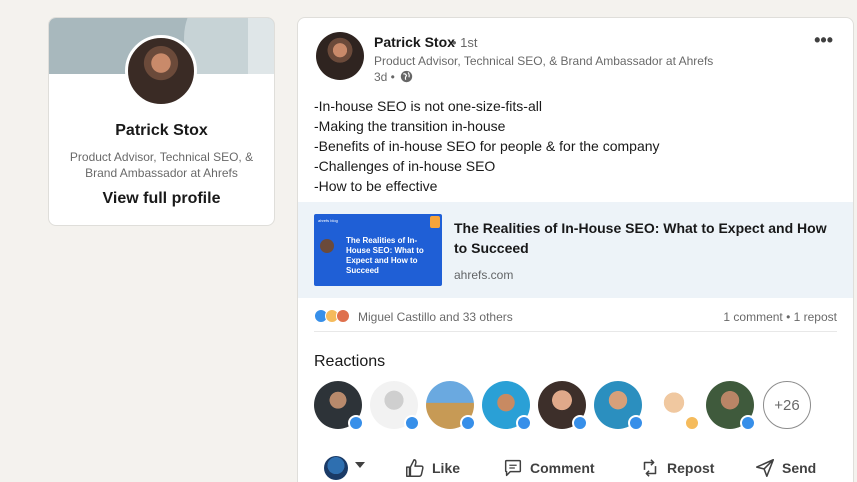  Describe the element at coordinates (343, 316) in the screenshot. I see `love-reaction-icon` at that location.